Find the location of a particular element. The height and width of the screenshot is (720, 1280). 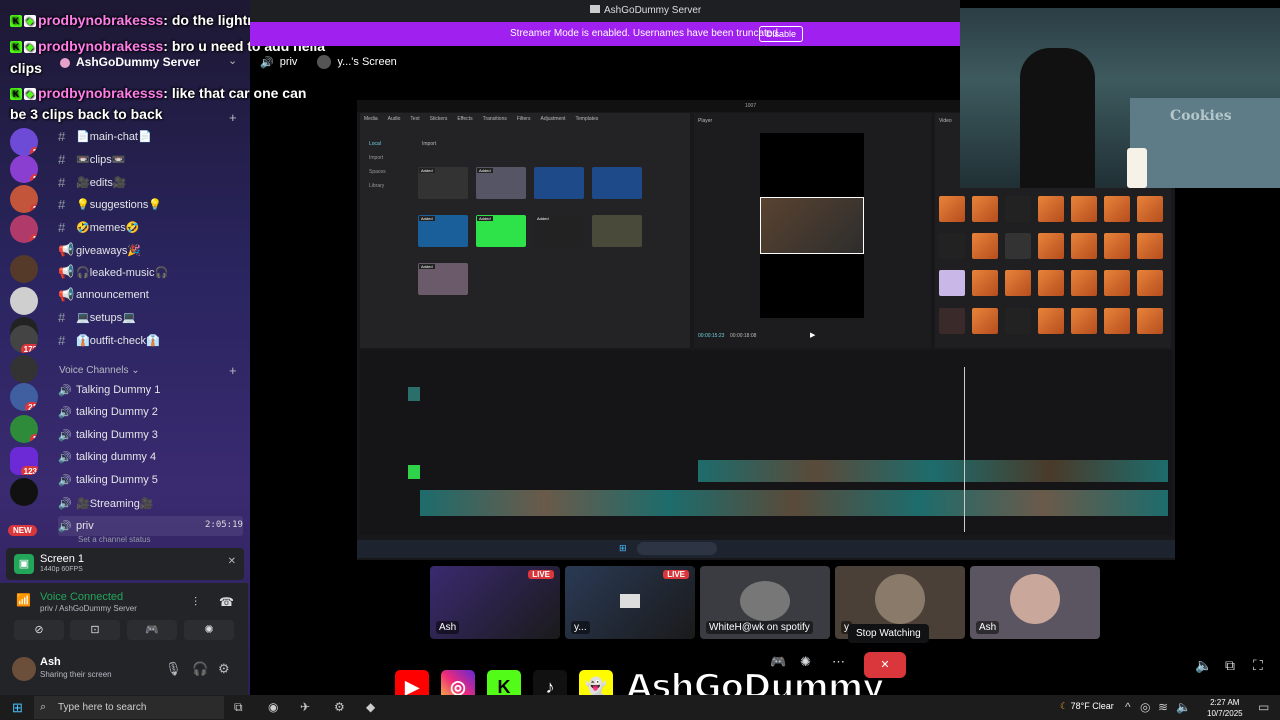

screen-icon is located at coordinates (630, 601).